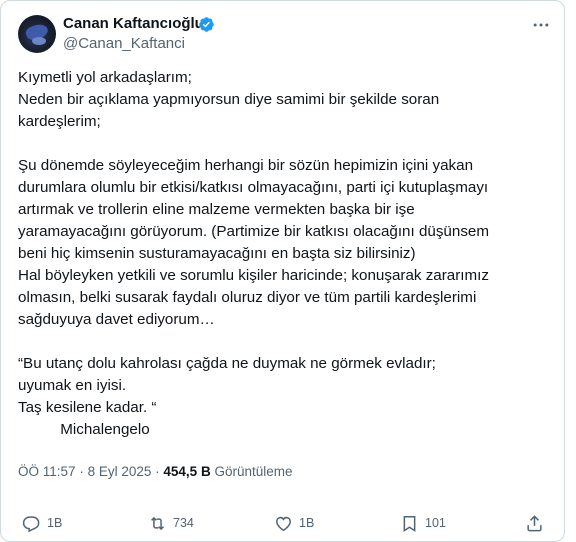  What do you see at coordinates (294, 523) in the screenshot?
I see `like-button: 1B` at bounding box center [294, 523].